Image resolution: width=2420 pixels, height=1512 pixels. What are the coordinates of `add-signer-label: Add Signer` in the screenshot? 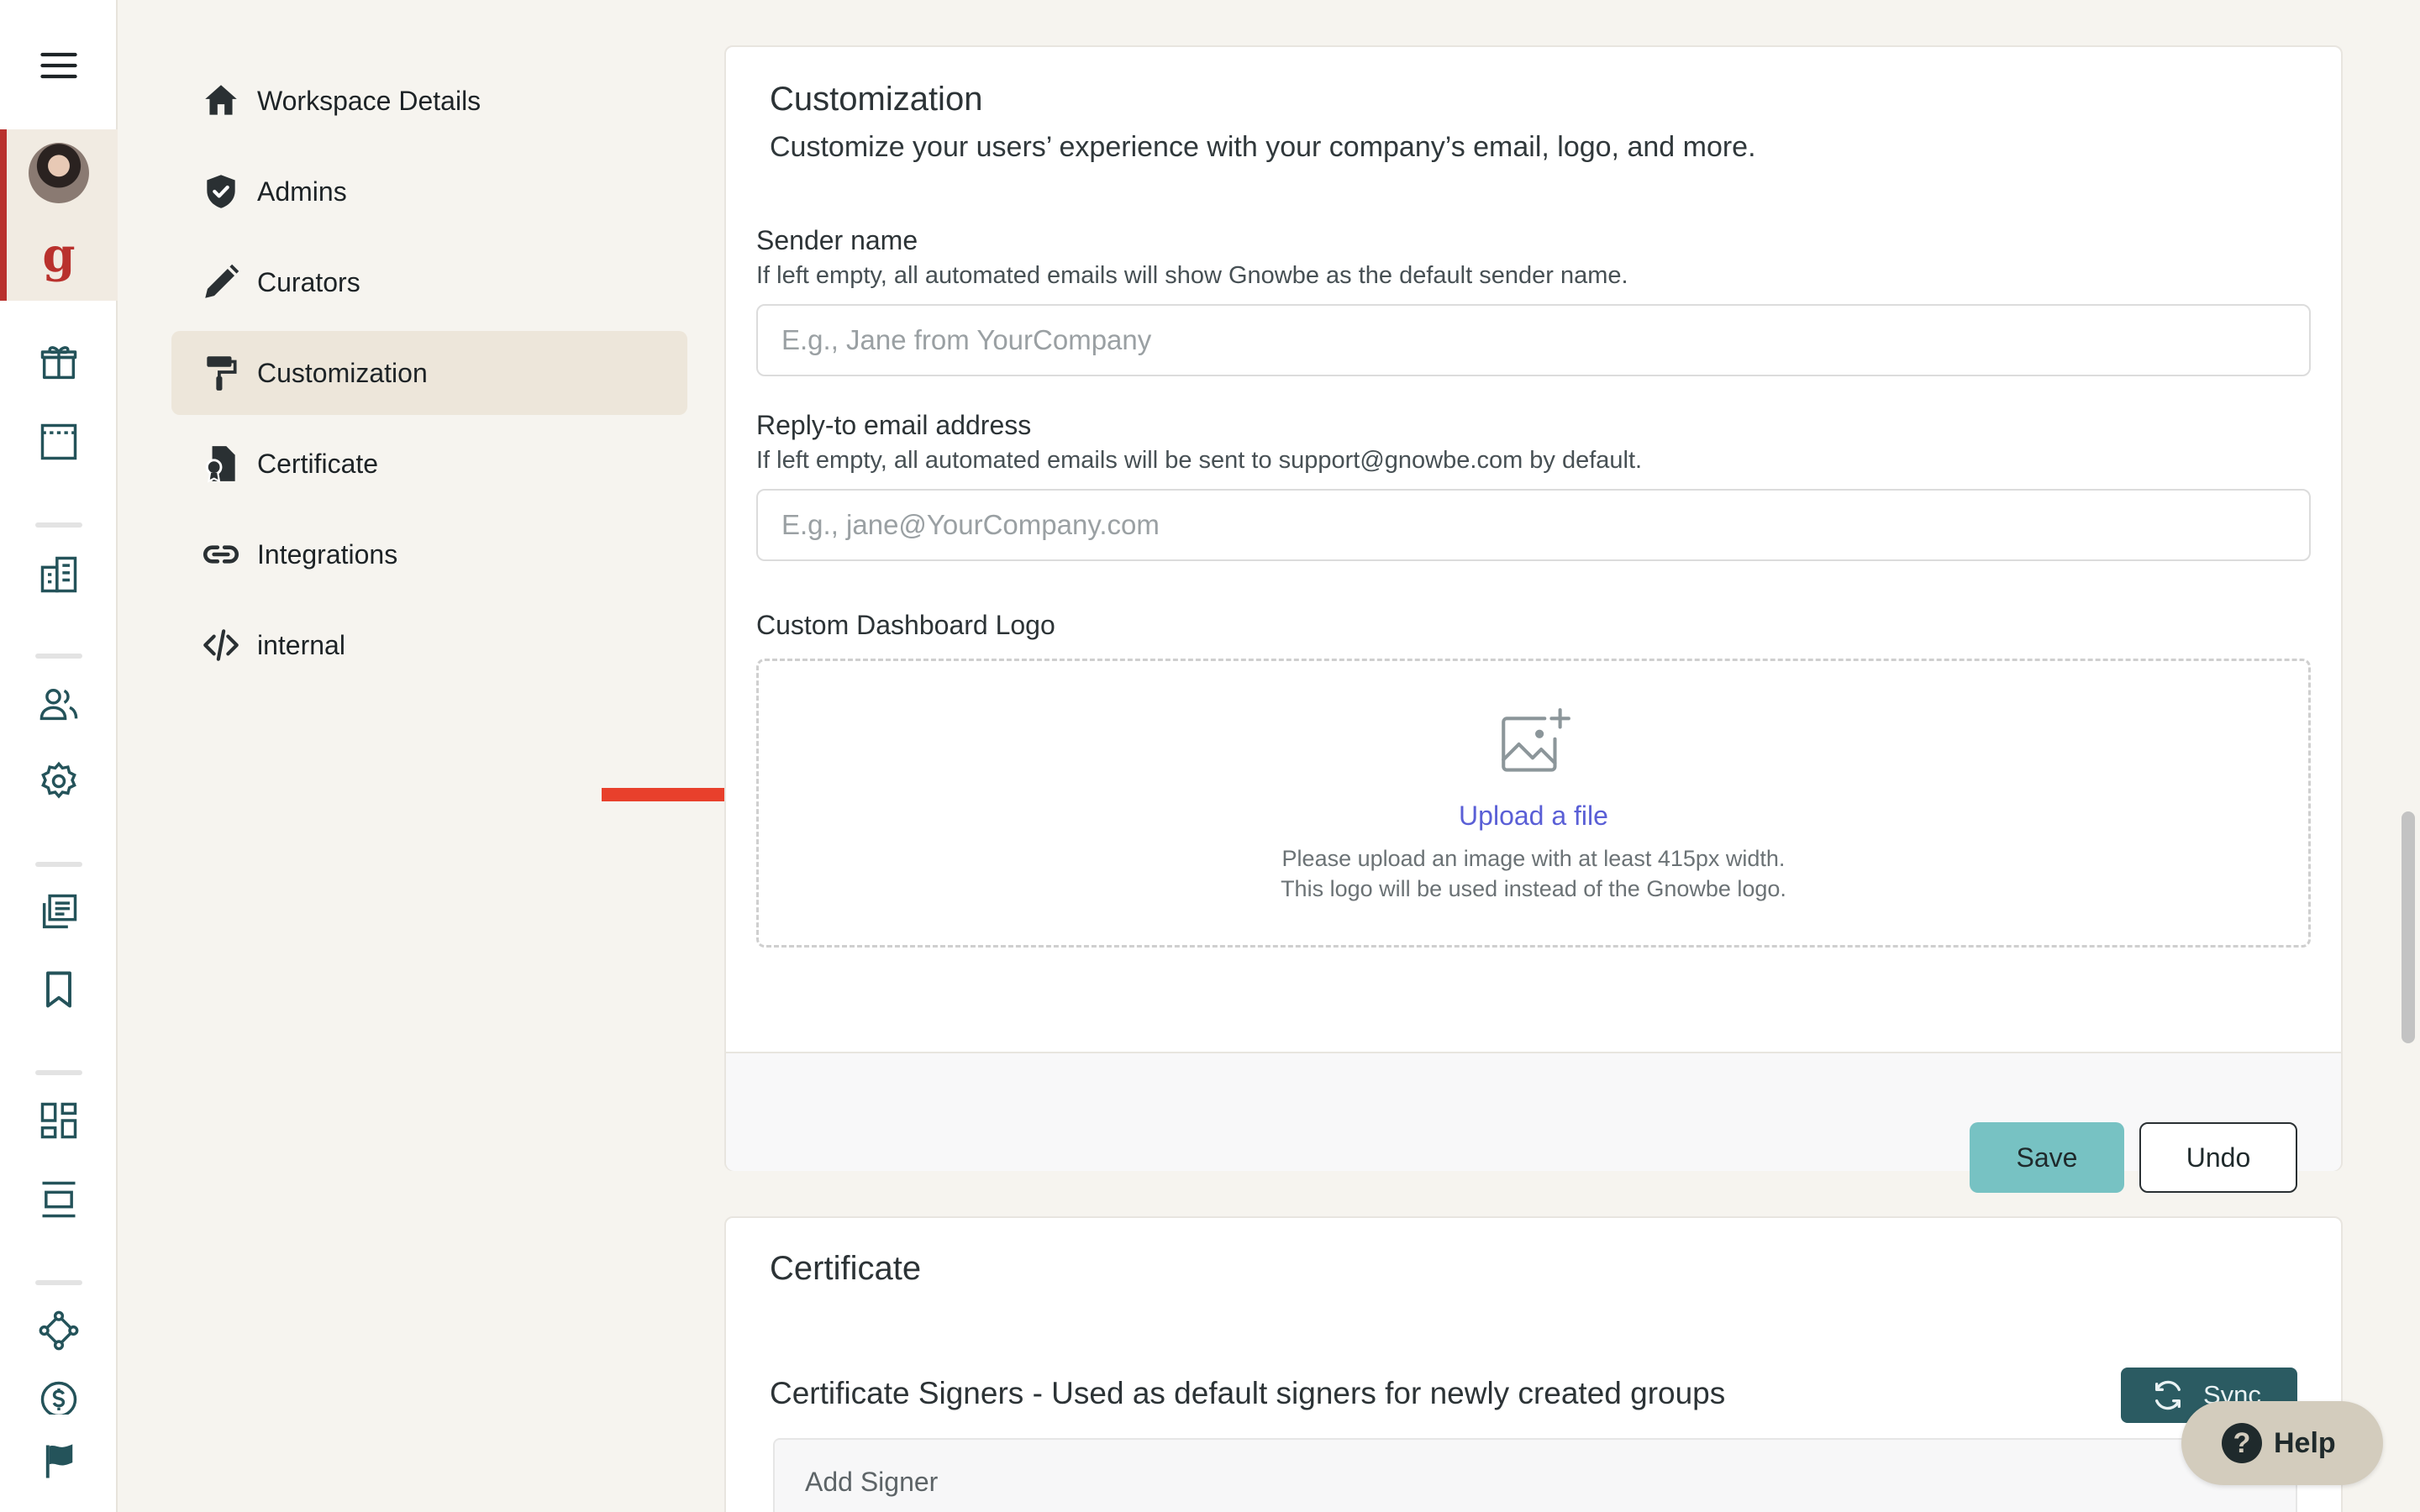 It's located at (872, 1482).